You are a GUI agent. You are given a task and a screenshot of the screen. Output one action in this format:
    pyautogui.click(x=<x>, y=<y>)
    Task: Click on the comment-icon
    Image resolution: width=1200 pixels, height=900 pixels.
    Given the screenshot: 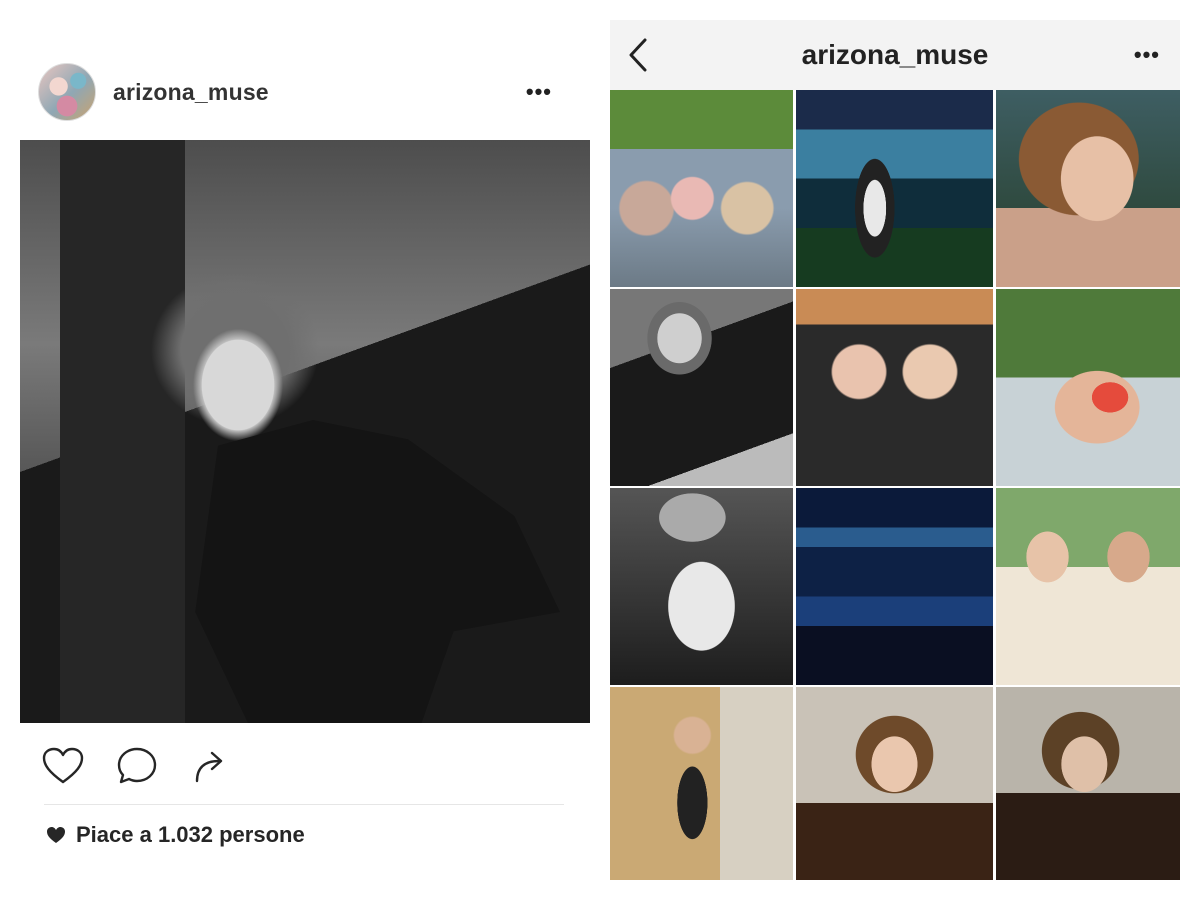 What is the action you would take?
    pyautogui.click(x=137, y=766)
    